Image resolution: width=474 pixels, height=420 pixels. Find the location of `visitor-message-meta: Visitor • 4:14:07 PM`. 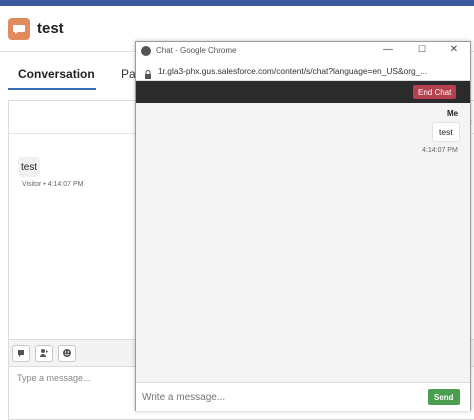

visitor-message-meta: Visitor • 4:14:07 PM is located at coordinates (53, 184).